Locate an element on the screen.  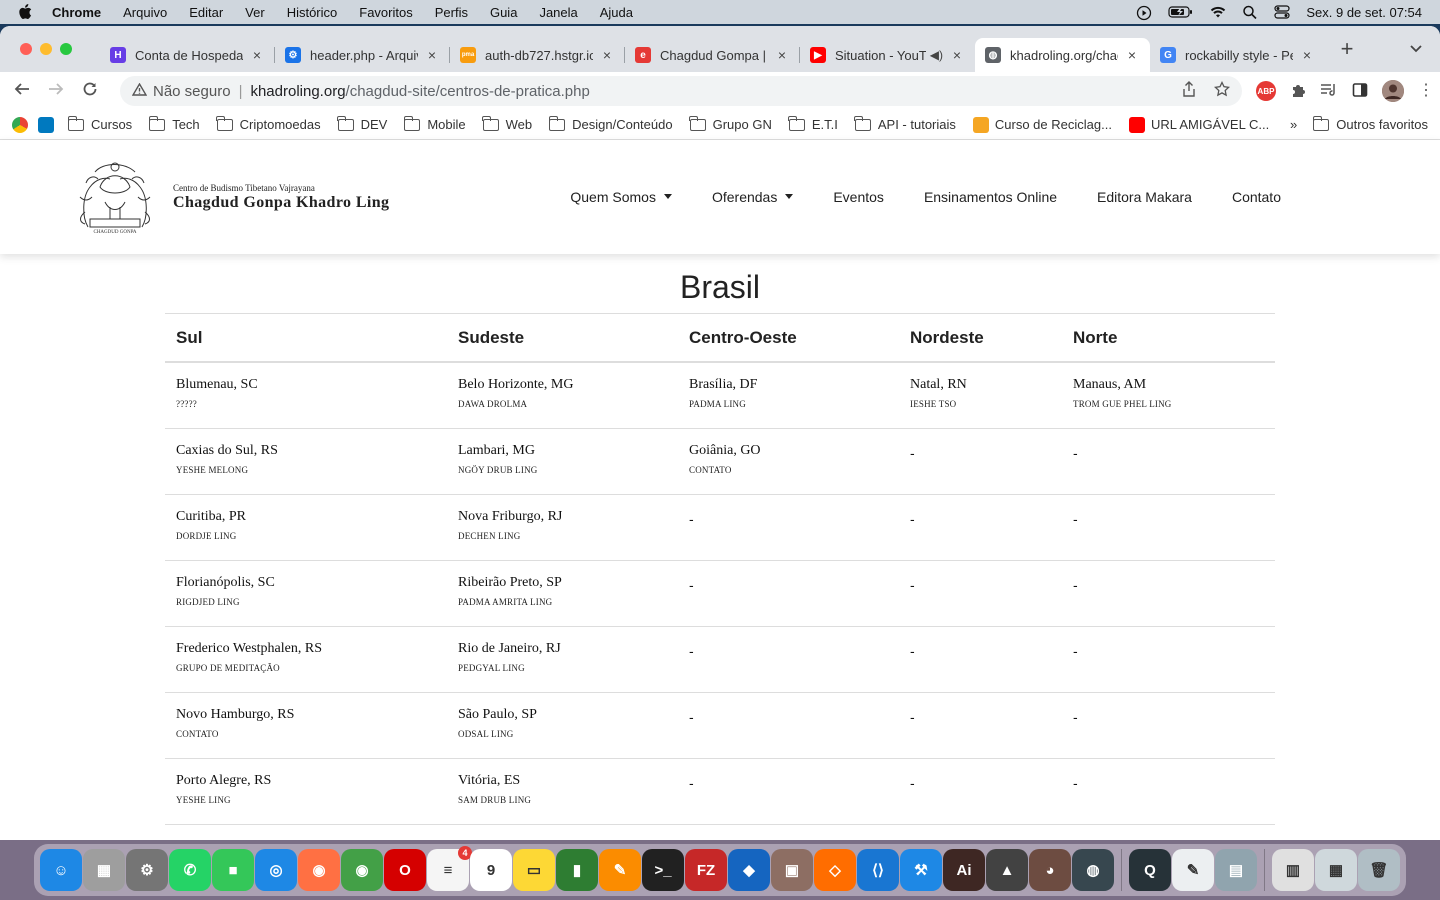
nav-item-quem-somos: Quem Somos is located at coordinates (621, 197).